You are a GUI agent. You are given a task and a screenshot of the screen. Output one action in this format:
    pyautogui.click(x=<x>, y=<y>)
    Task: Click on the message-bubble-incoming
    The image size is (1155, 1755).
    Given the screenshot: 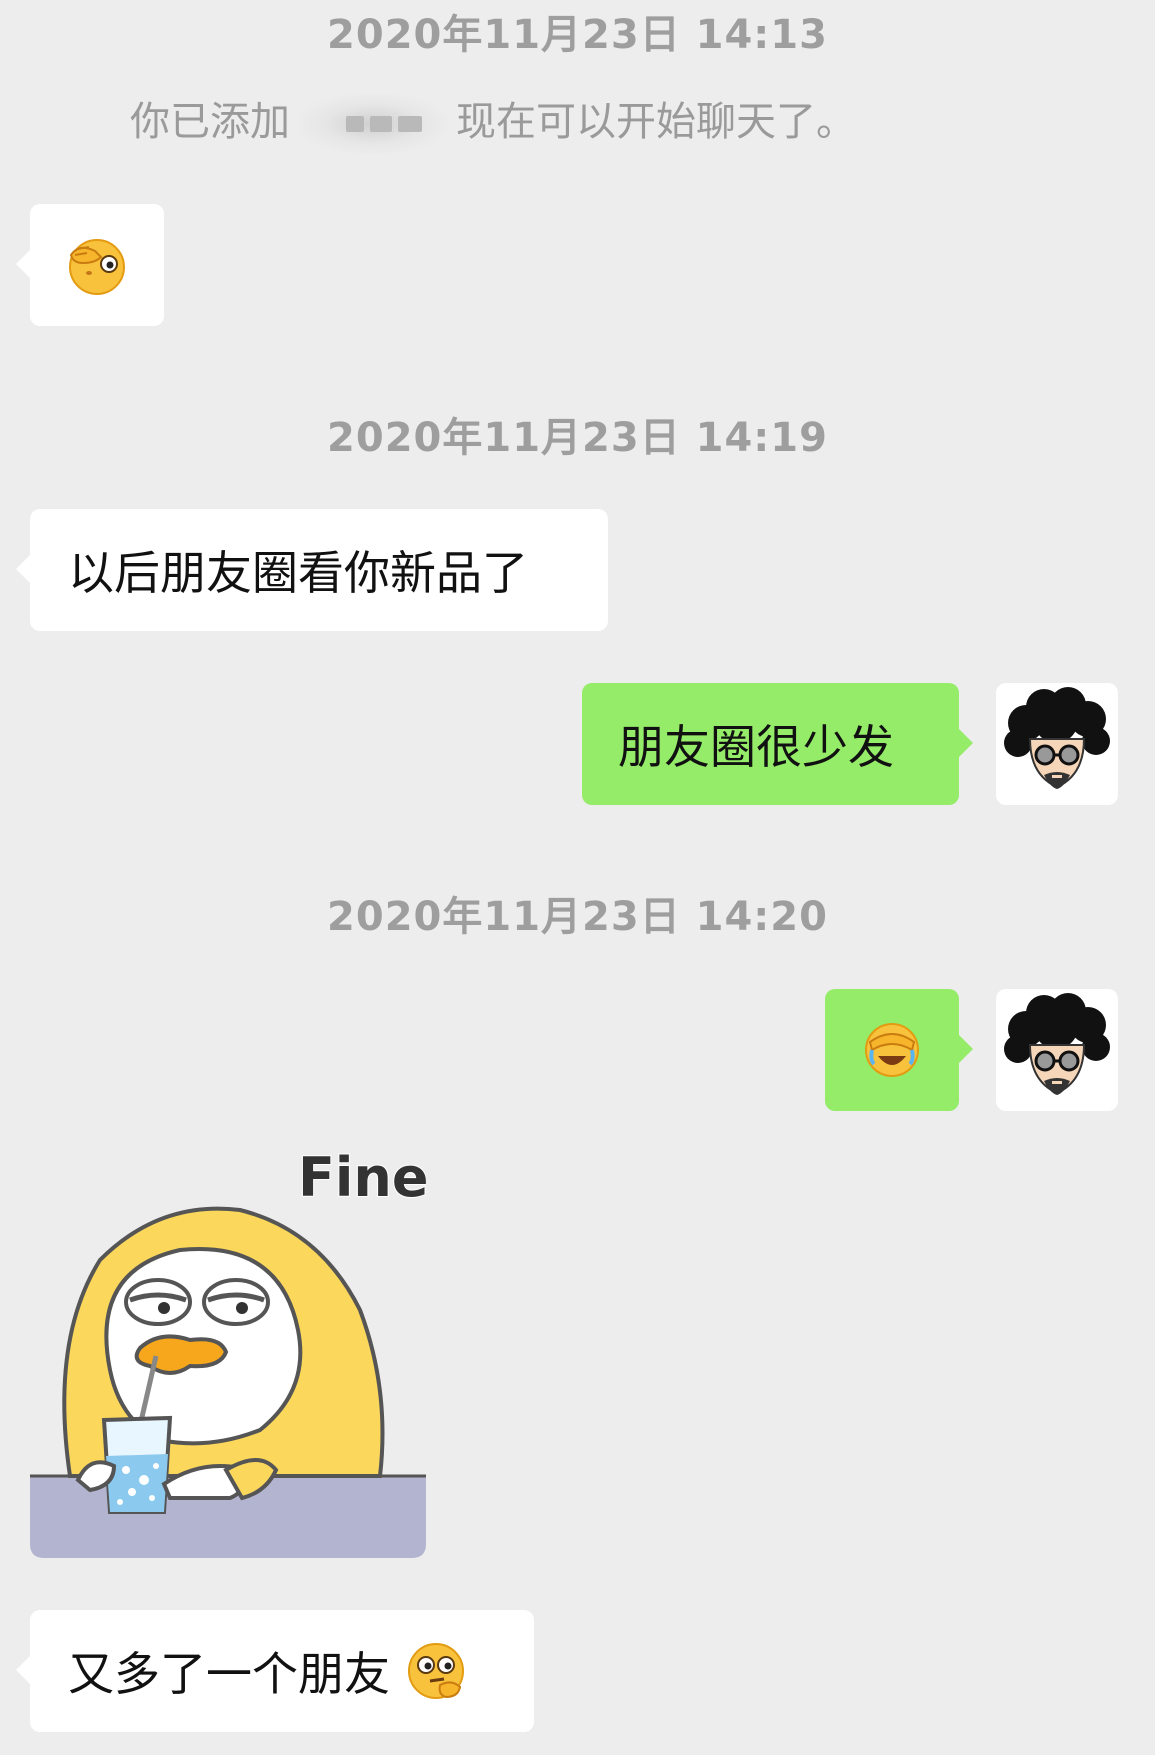 What is the action you would take?
    pyautogui.click(x=90, y=265)
    